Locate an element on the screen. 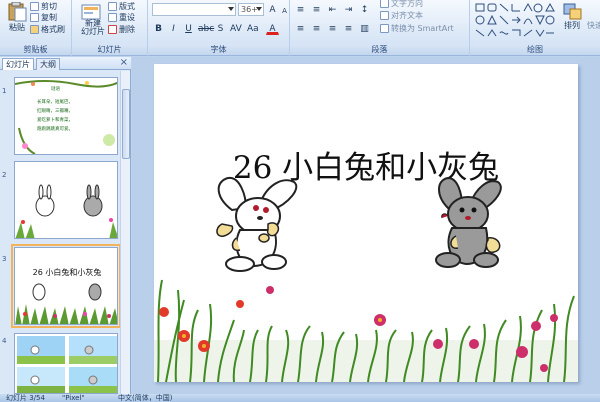 This screenshot has height=402, width=600. quick-styles-button: 快速 is located at coordinates (593, 25).